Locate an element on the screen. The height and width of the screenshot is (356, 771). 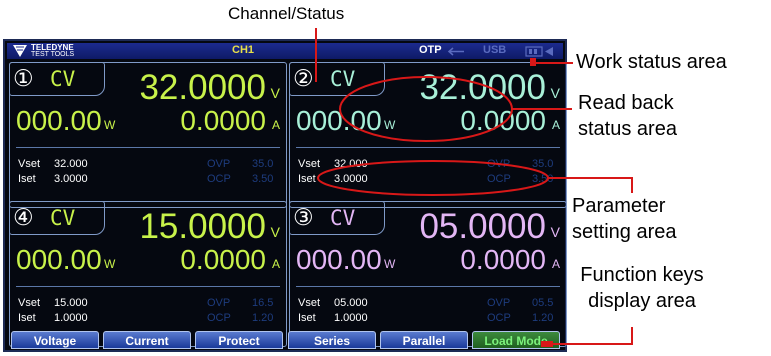
channel-4-vset: 15.000 is located at coordinates (71, 303).